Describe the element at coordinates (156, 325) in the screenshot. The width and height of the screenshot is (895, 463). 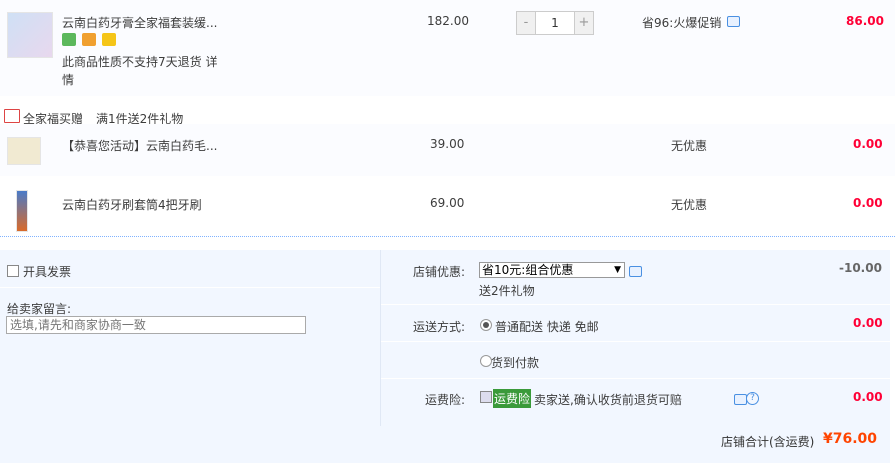
I see `message-input` at that location.